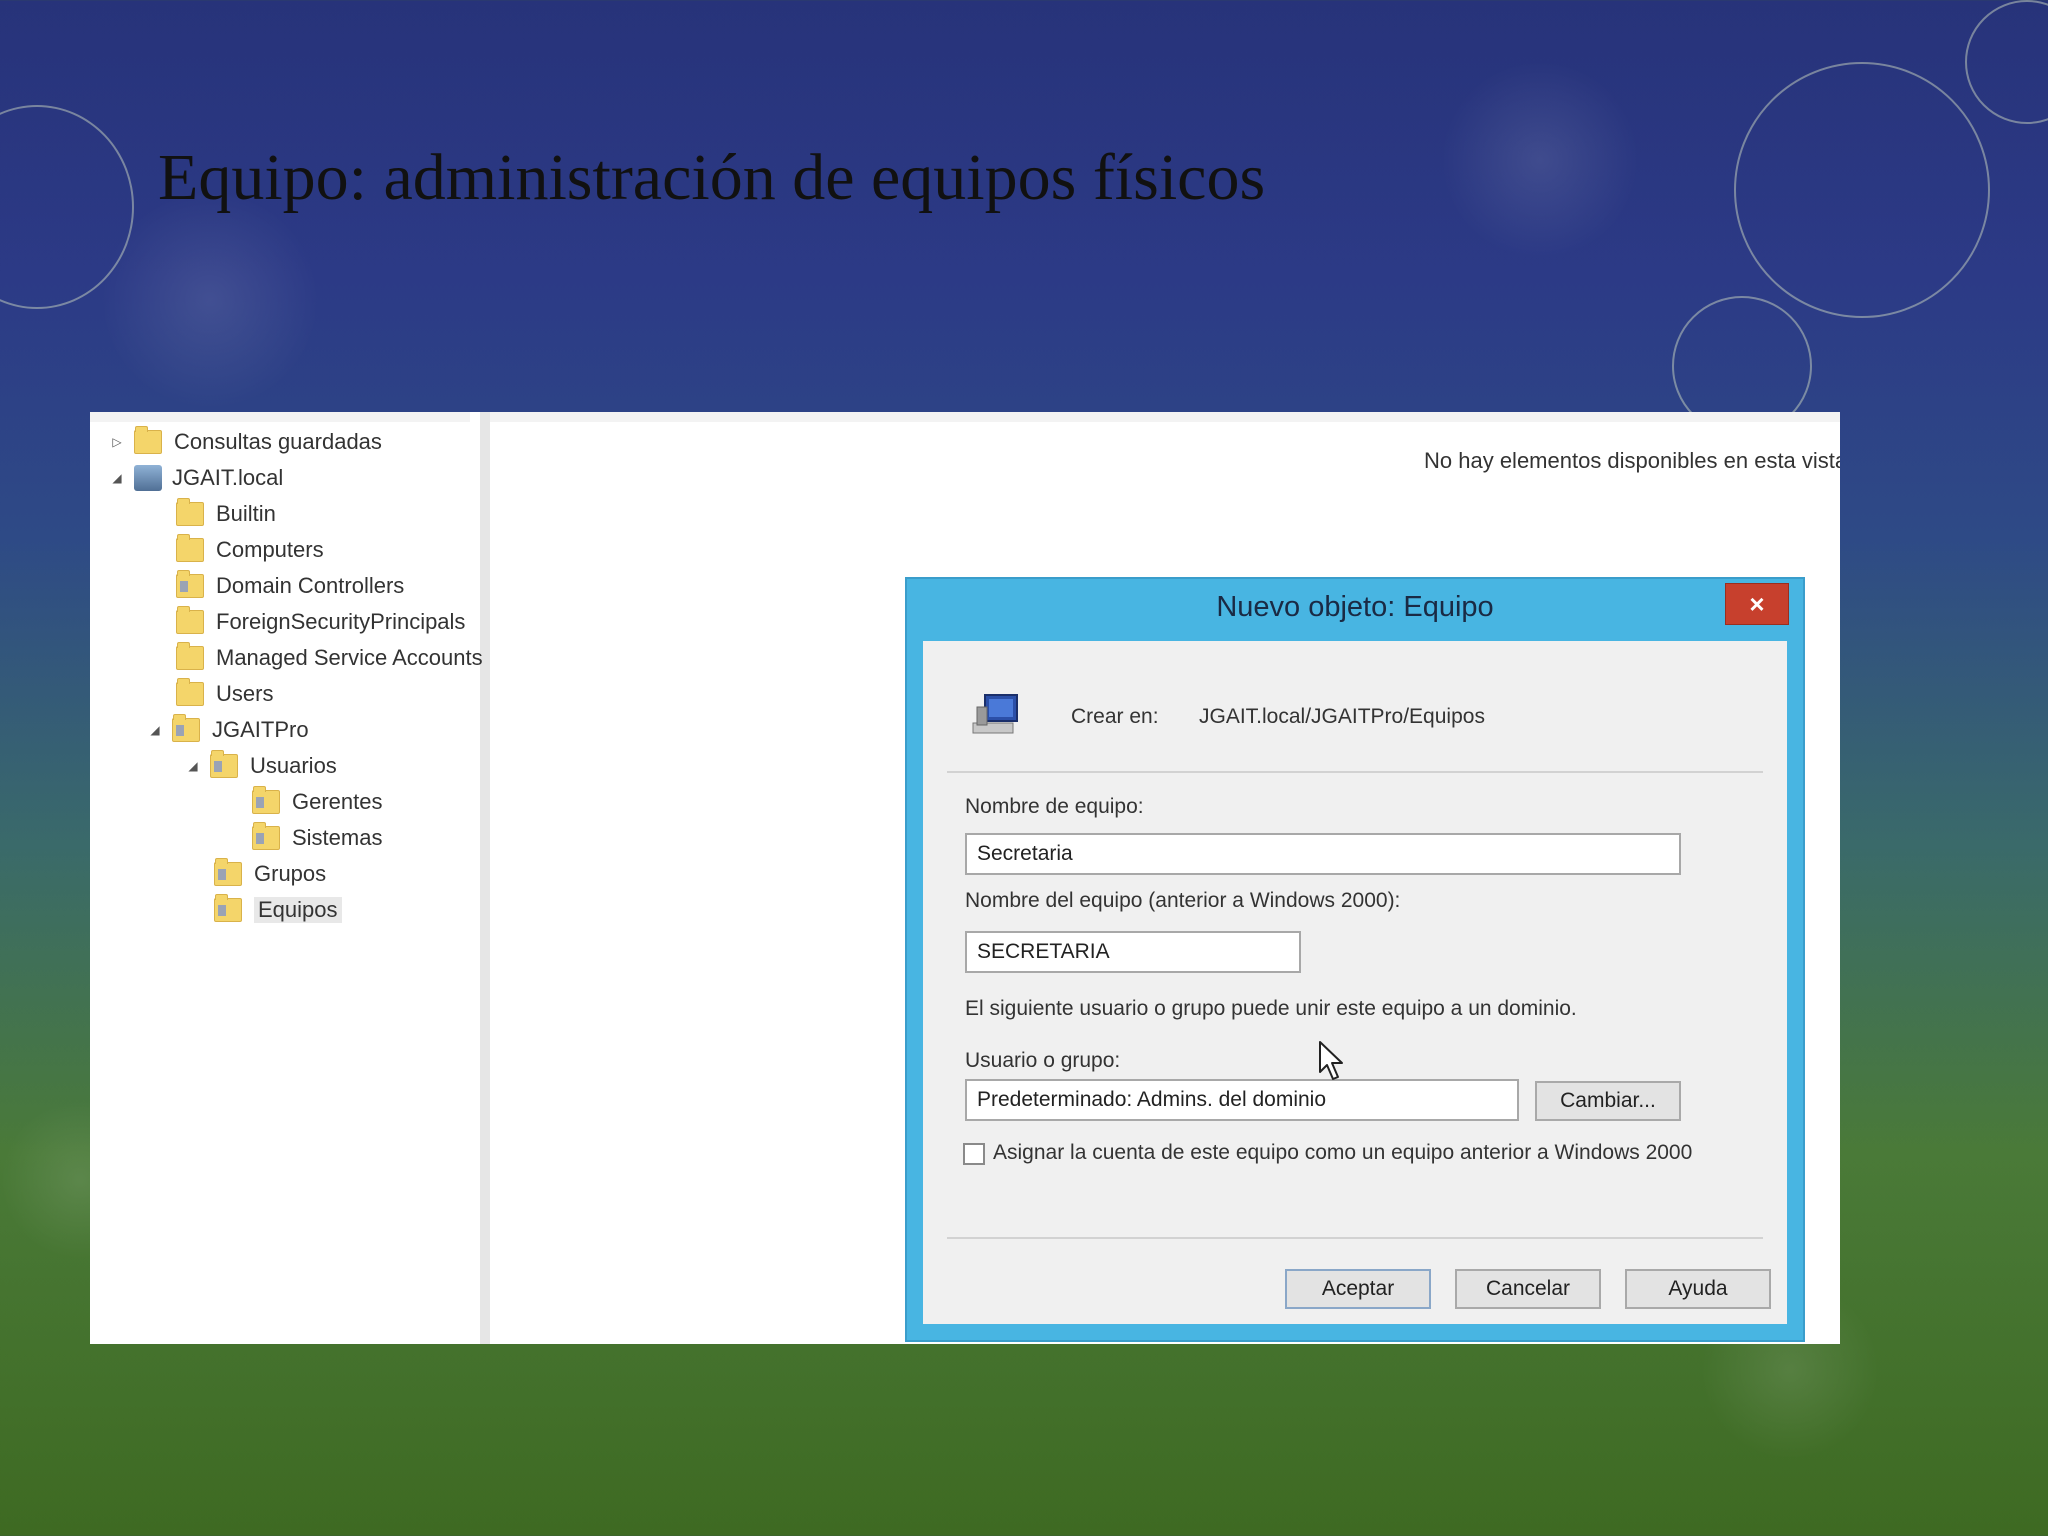 This screenshot has height=1536, width=2048. I want to click on tree-item-gerentes: Gerentes, so click(317, 802).